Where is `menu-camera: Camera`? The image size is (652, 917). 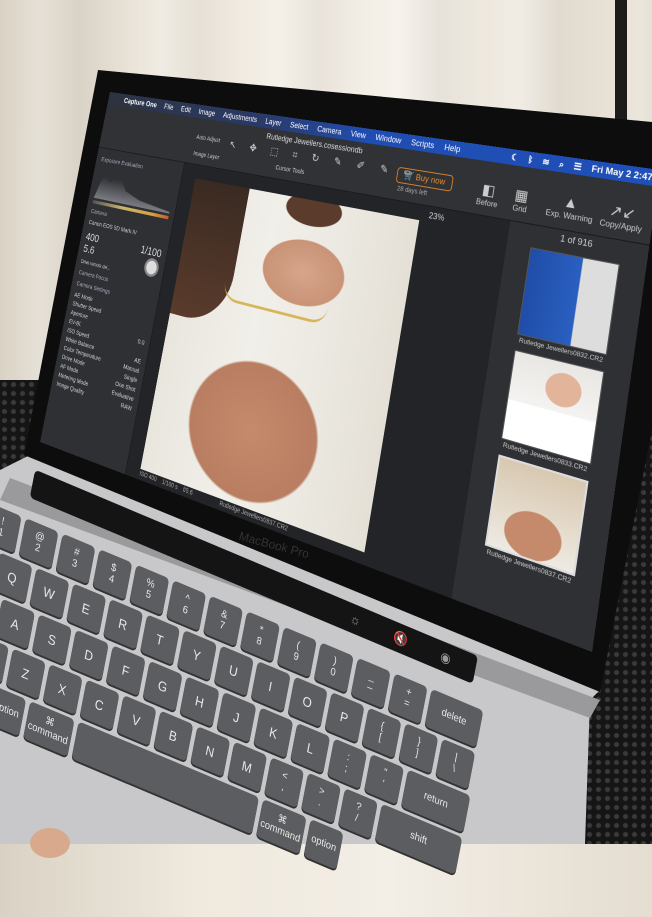 menu-camera: Camera is located at coordinates (330, 130).